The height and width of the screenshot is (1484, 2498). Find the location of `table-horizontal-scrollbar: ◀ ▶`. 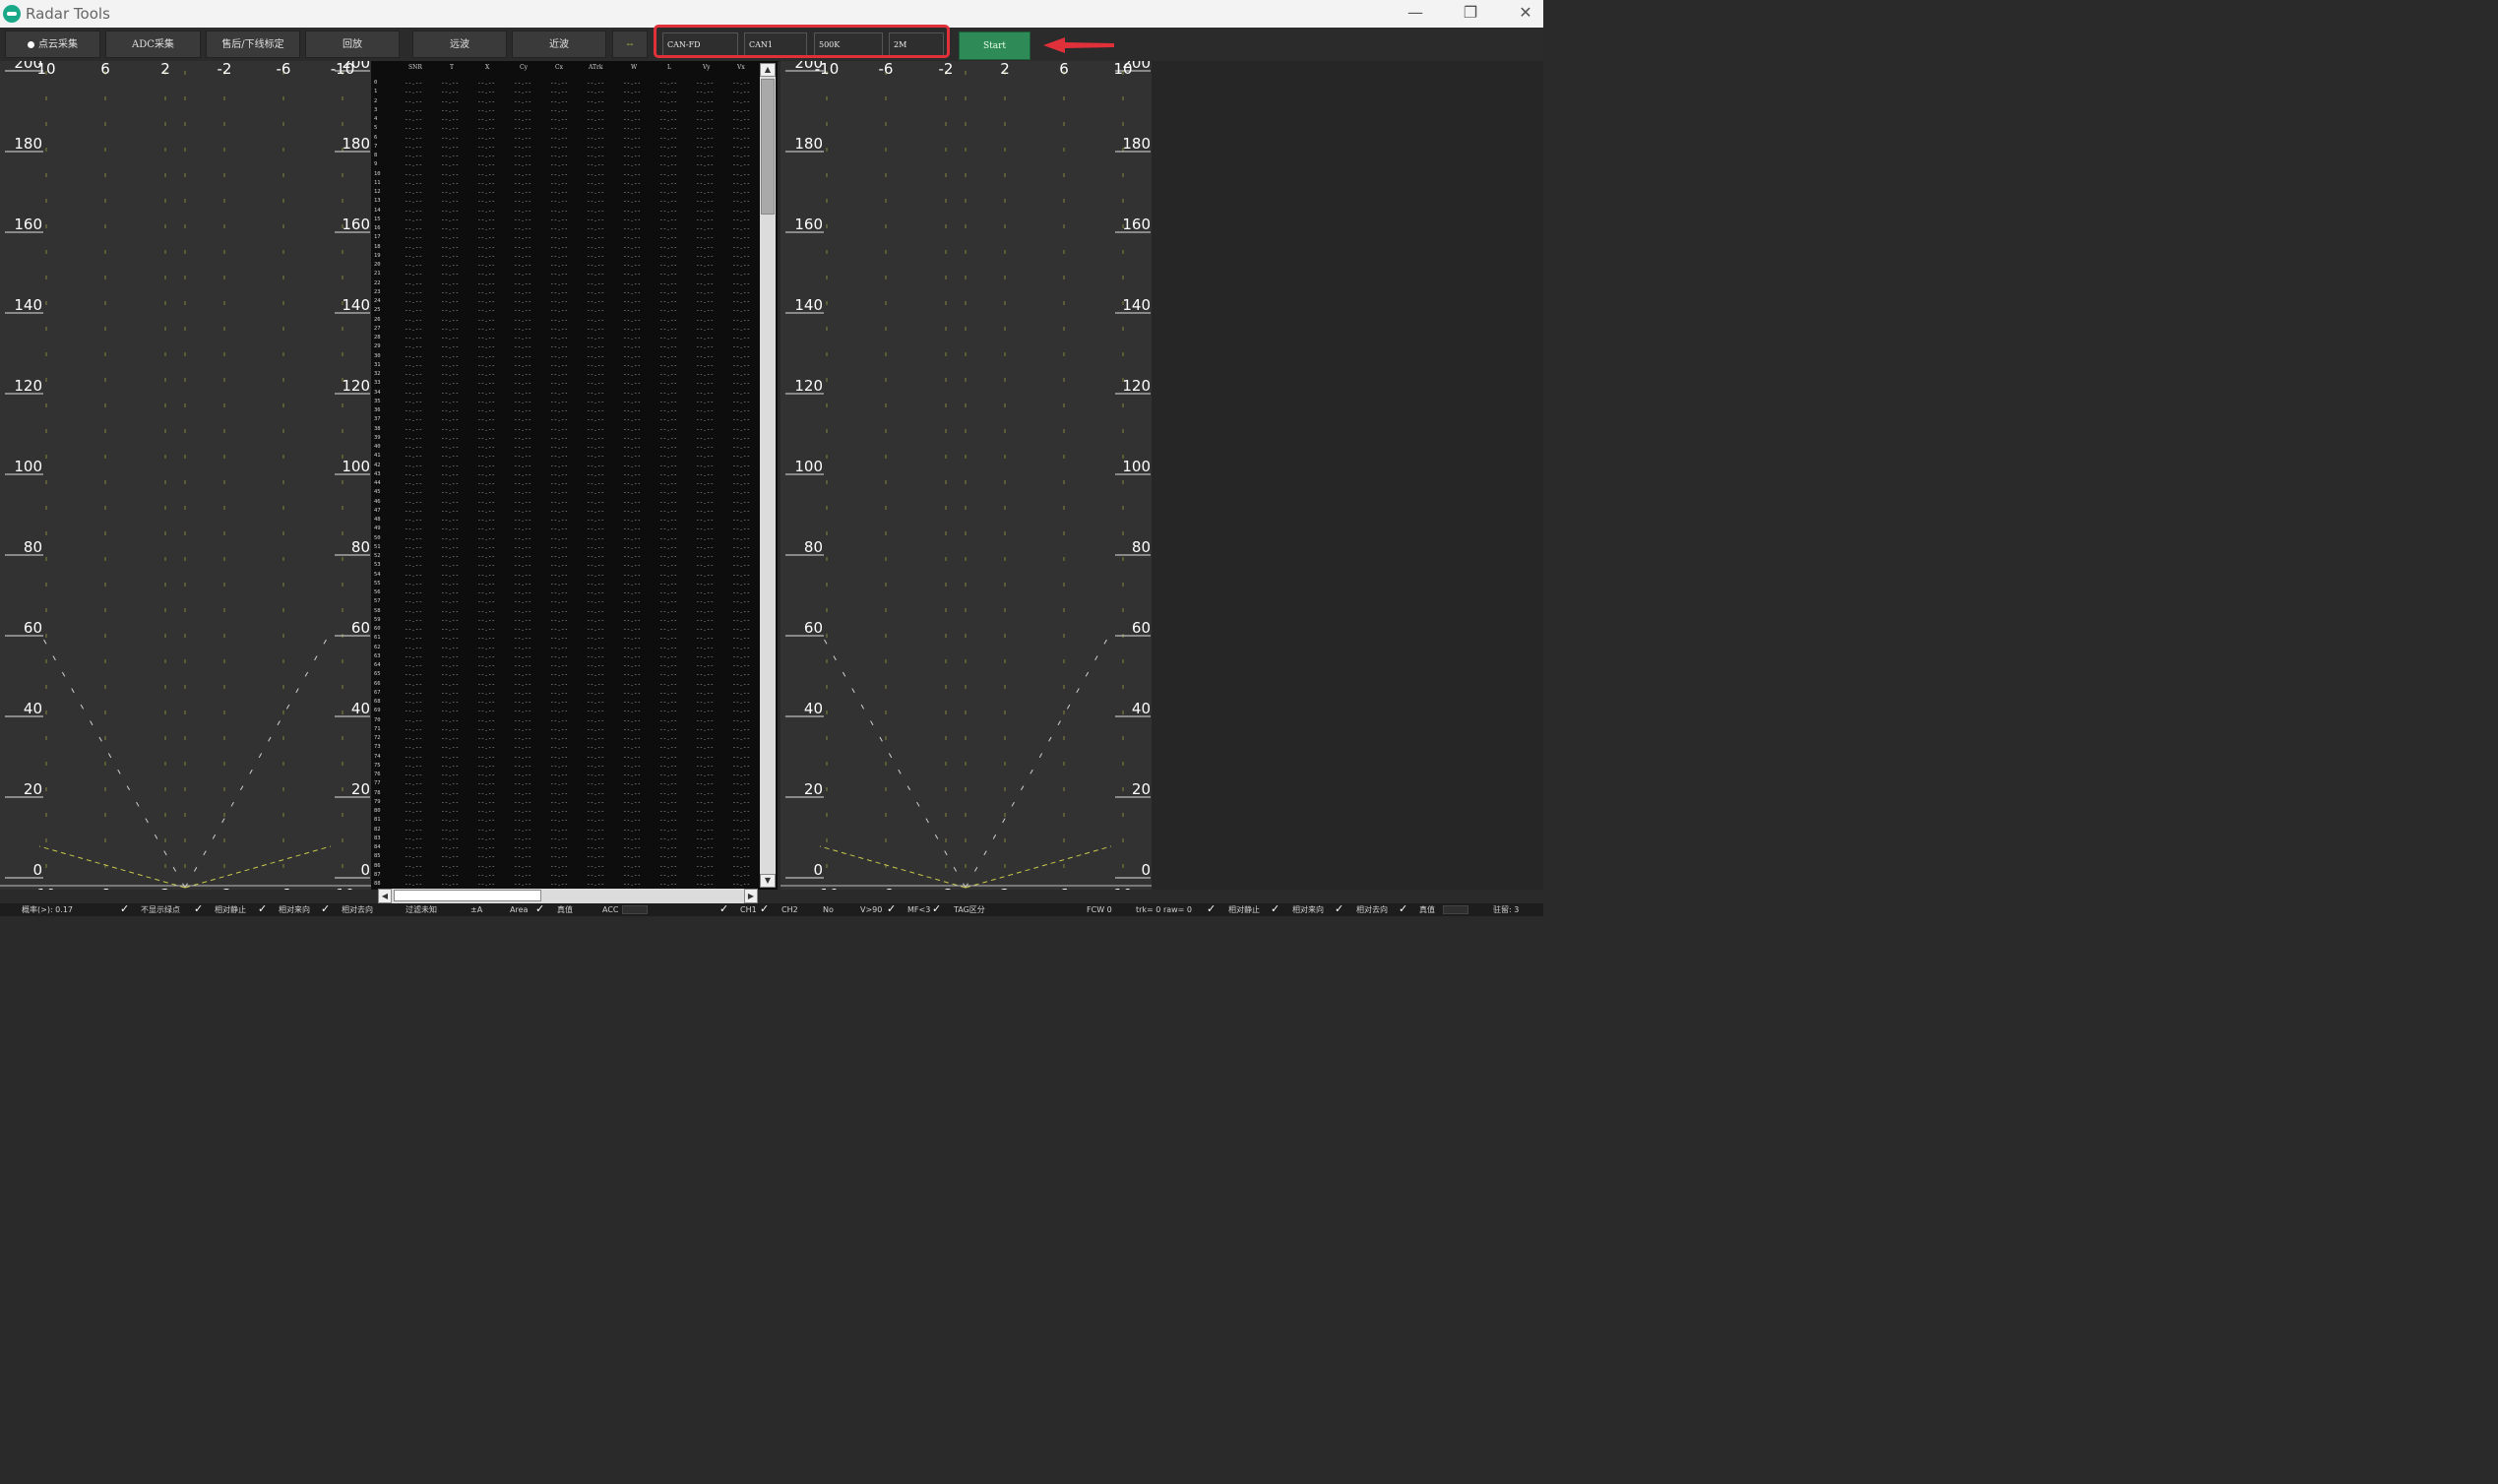

table-horizontal-scrollbar: ◀ ▶ is located at coordinates (568, 896).